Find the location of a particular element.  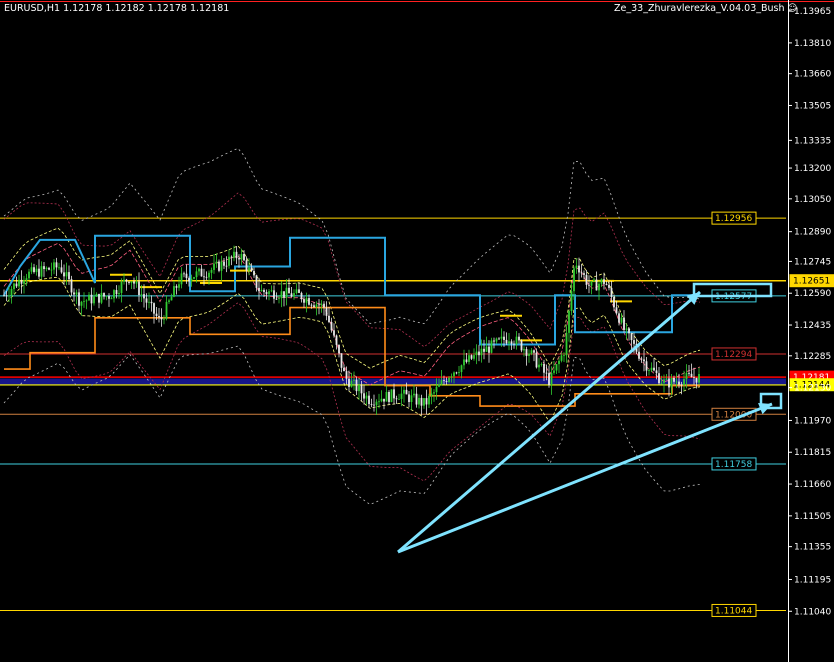

price-axis-label: 1.11195 is located at coordinates (812, 580).